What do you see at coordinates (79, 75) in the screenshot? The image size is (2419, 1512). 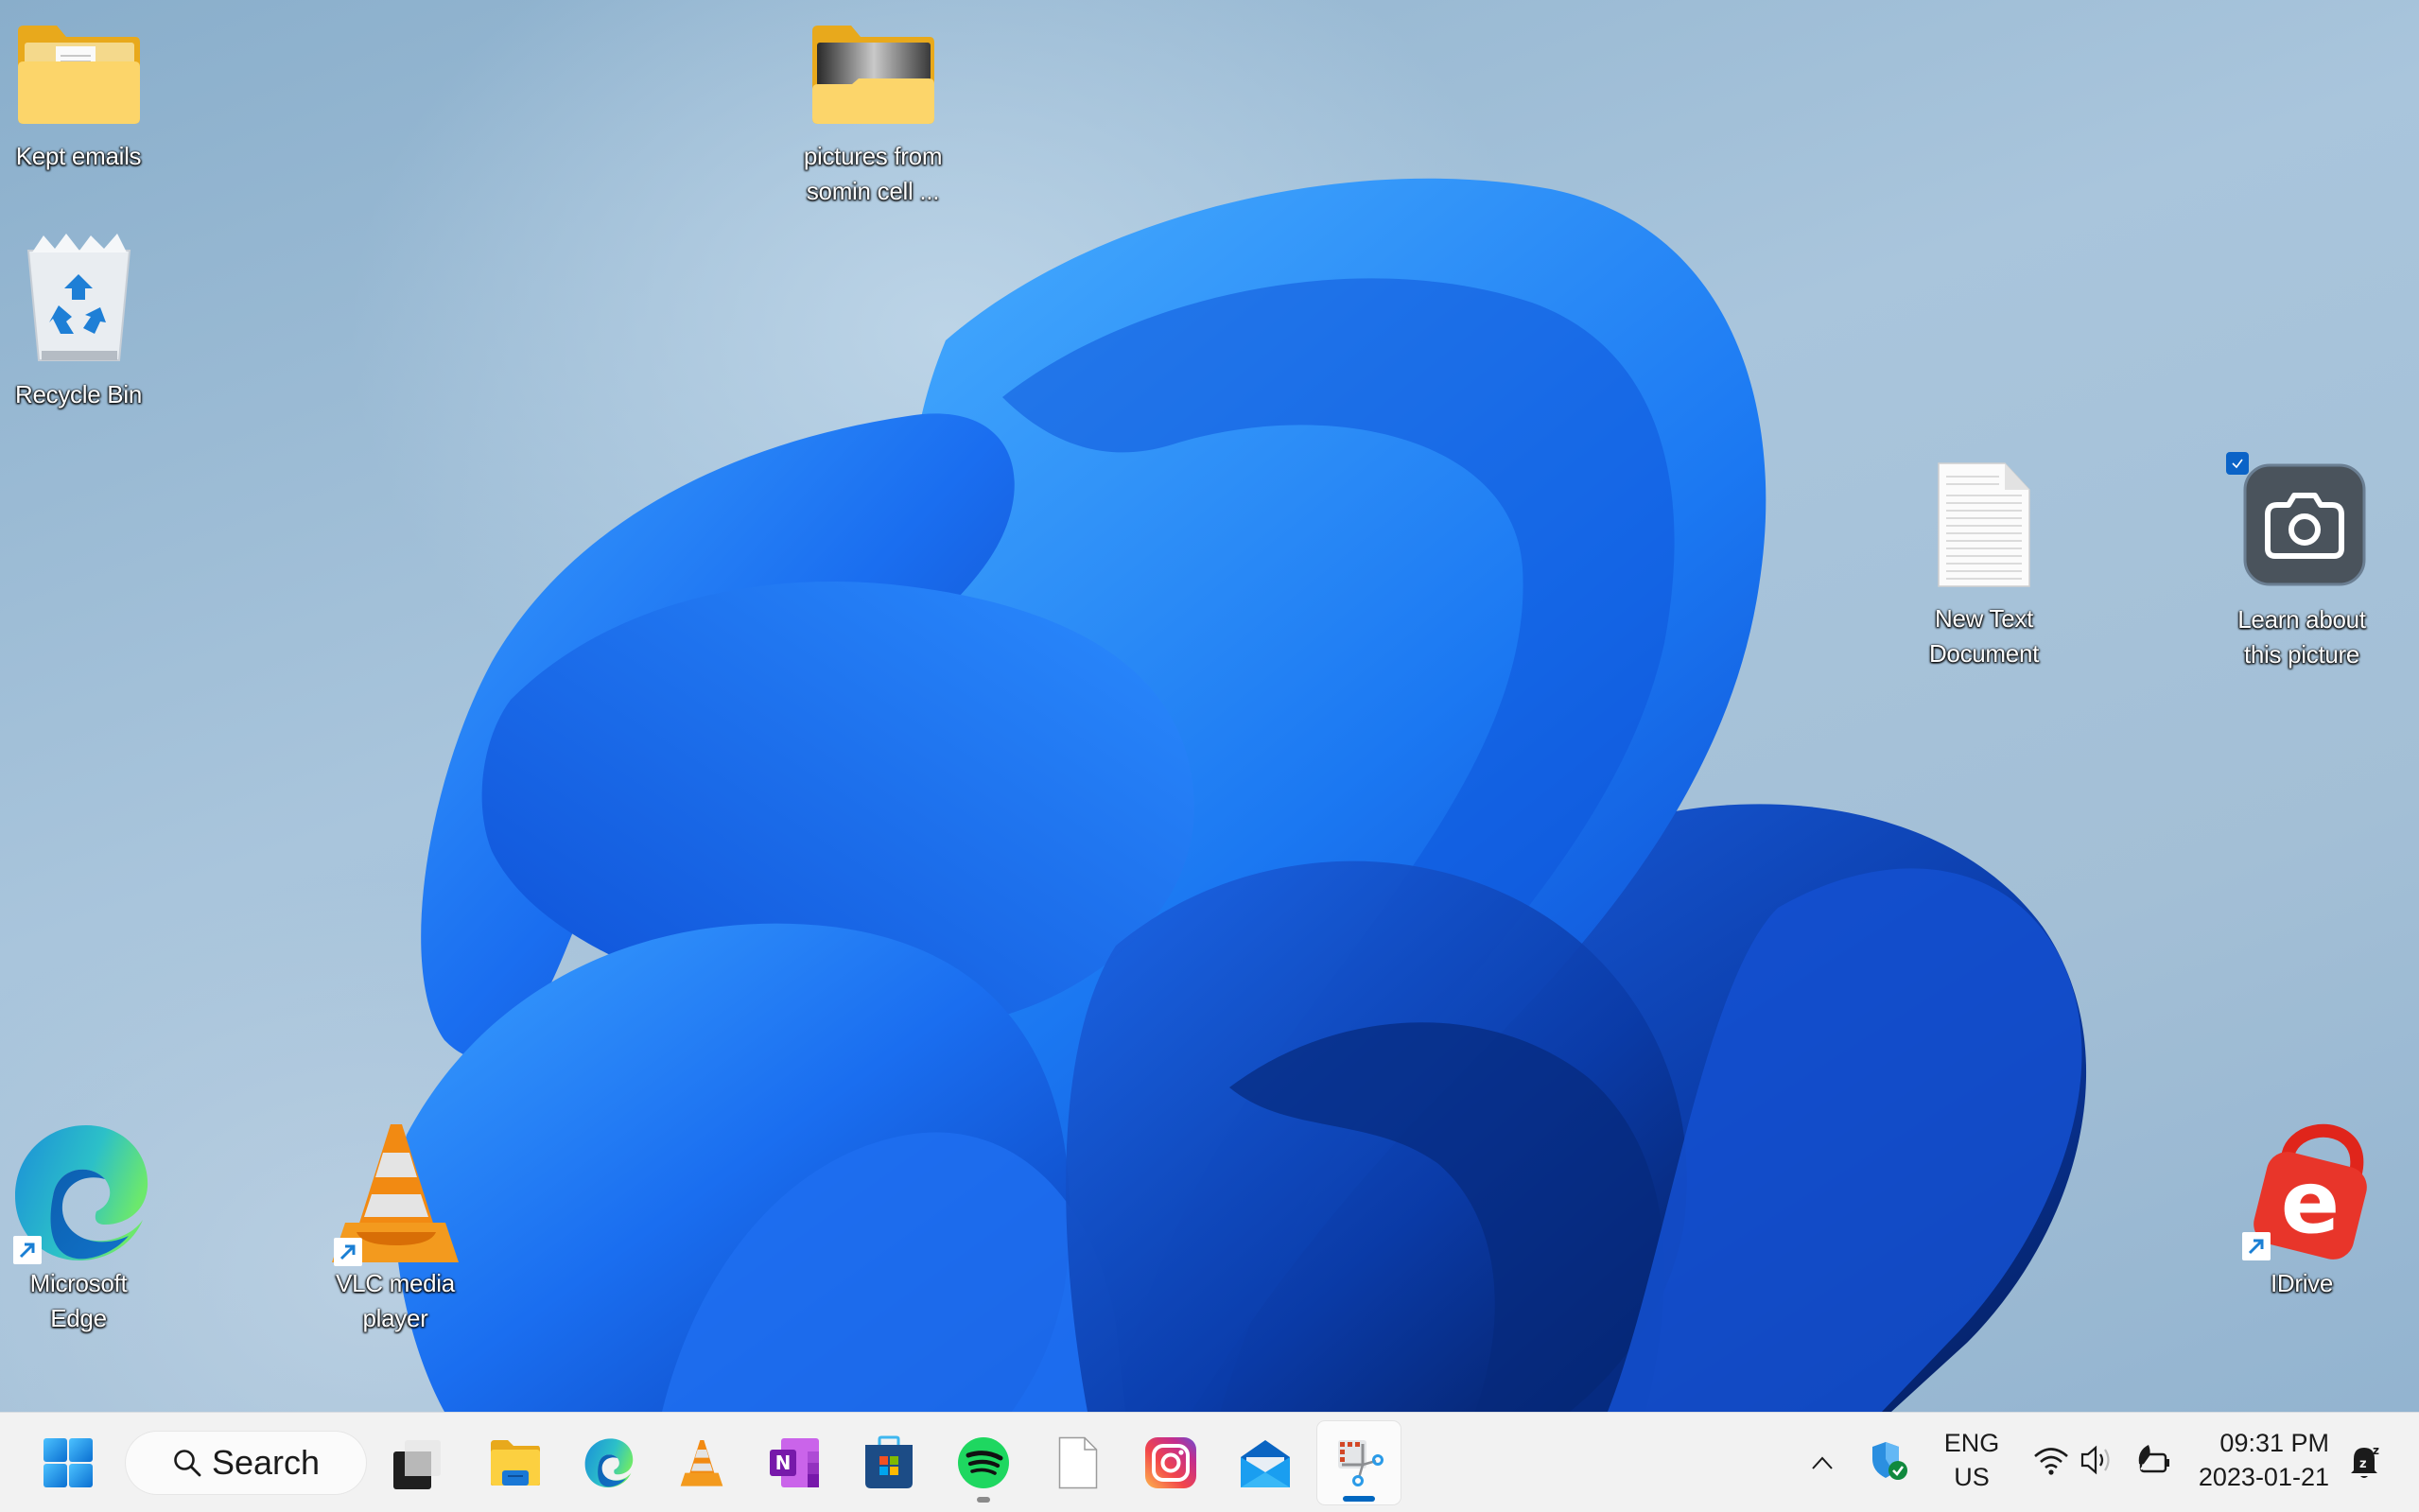 I see `folder-with-document-icon` at bounding box center [79, 75].